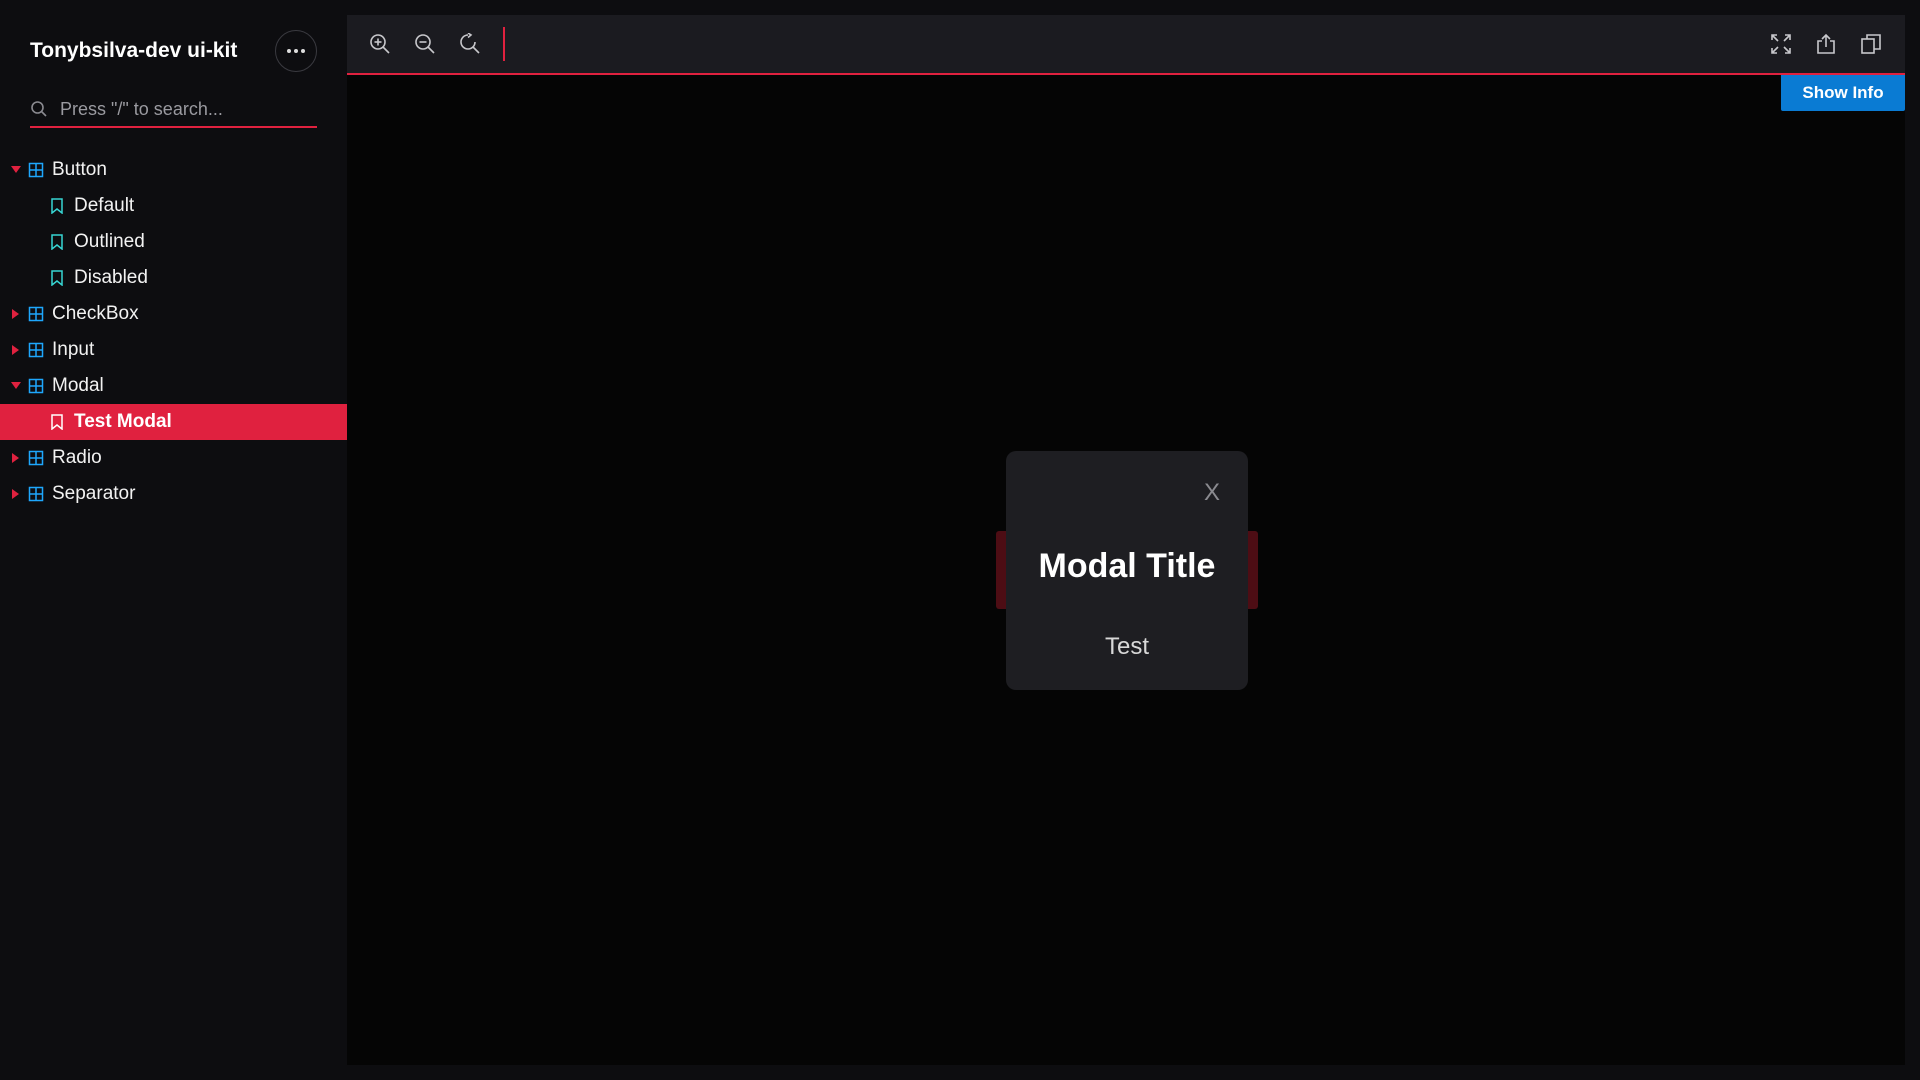 This screenshot has width=1920, height=1080. What do you see at coordinates (173, 206) in the screenshot?
I see `tree-story-default: Default` at bounding box center [173, 206].